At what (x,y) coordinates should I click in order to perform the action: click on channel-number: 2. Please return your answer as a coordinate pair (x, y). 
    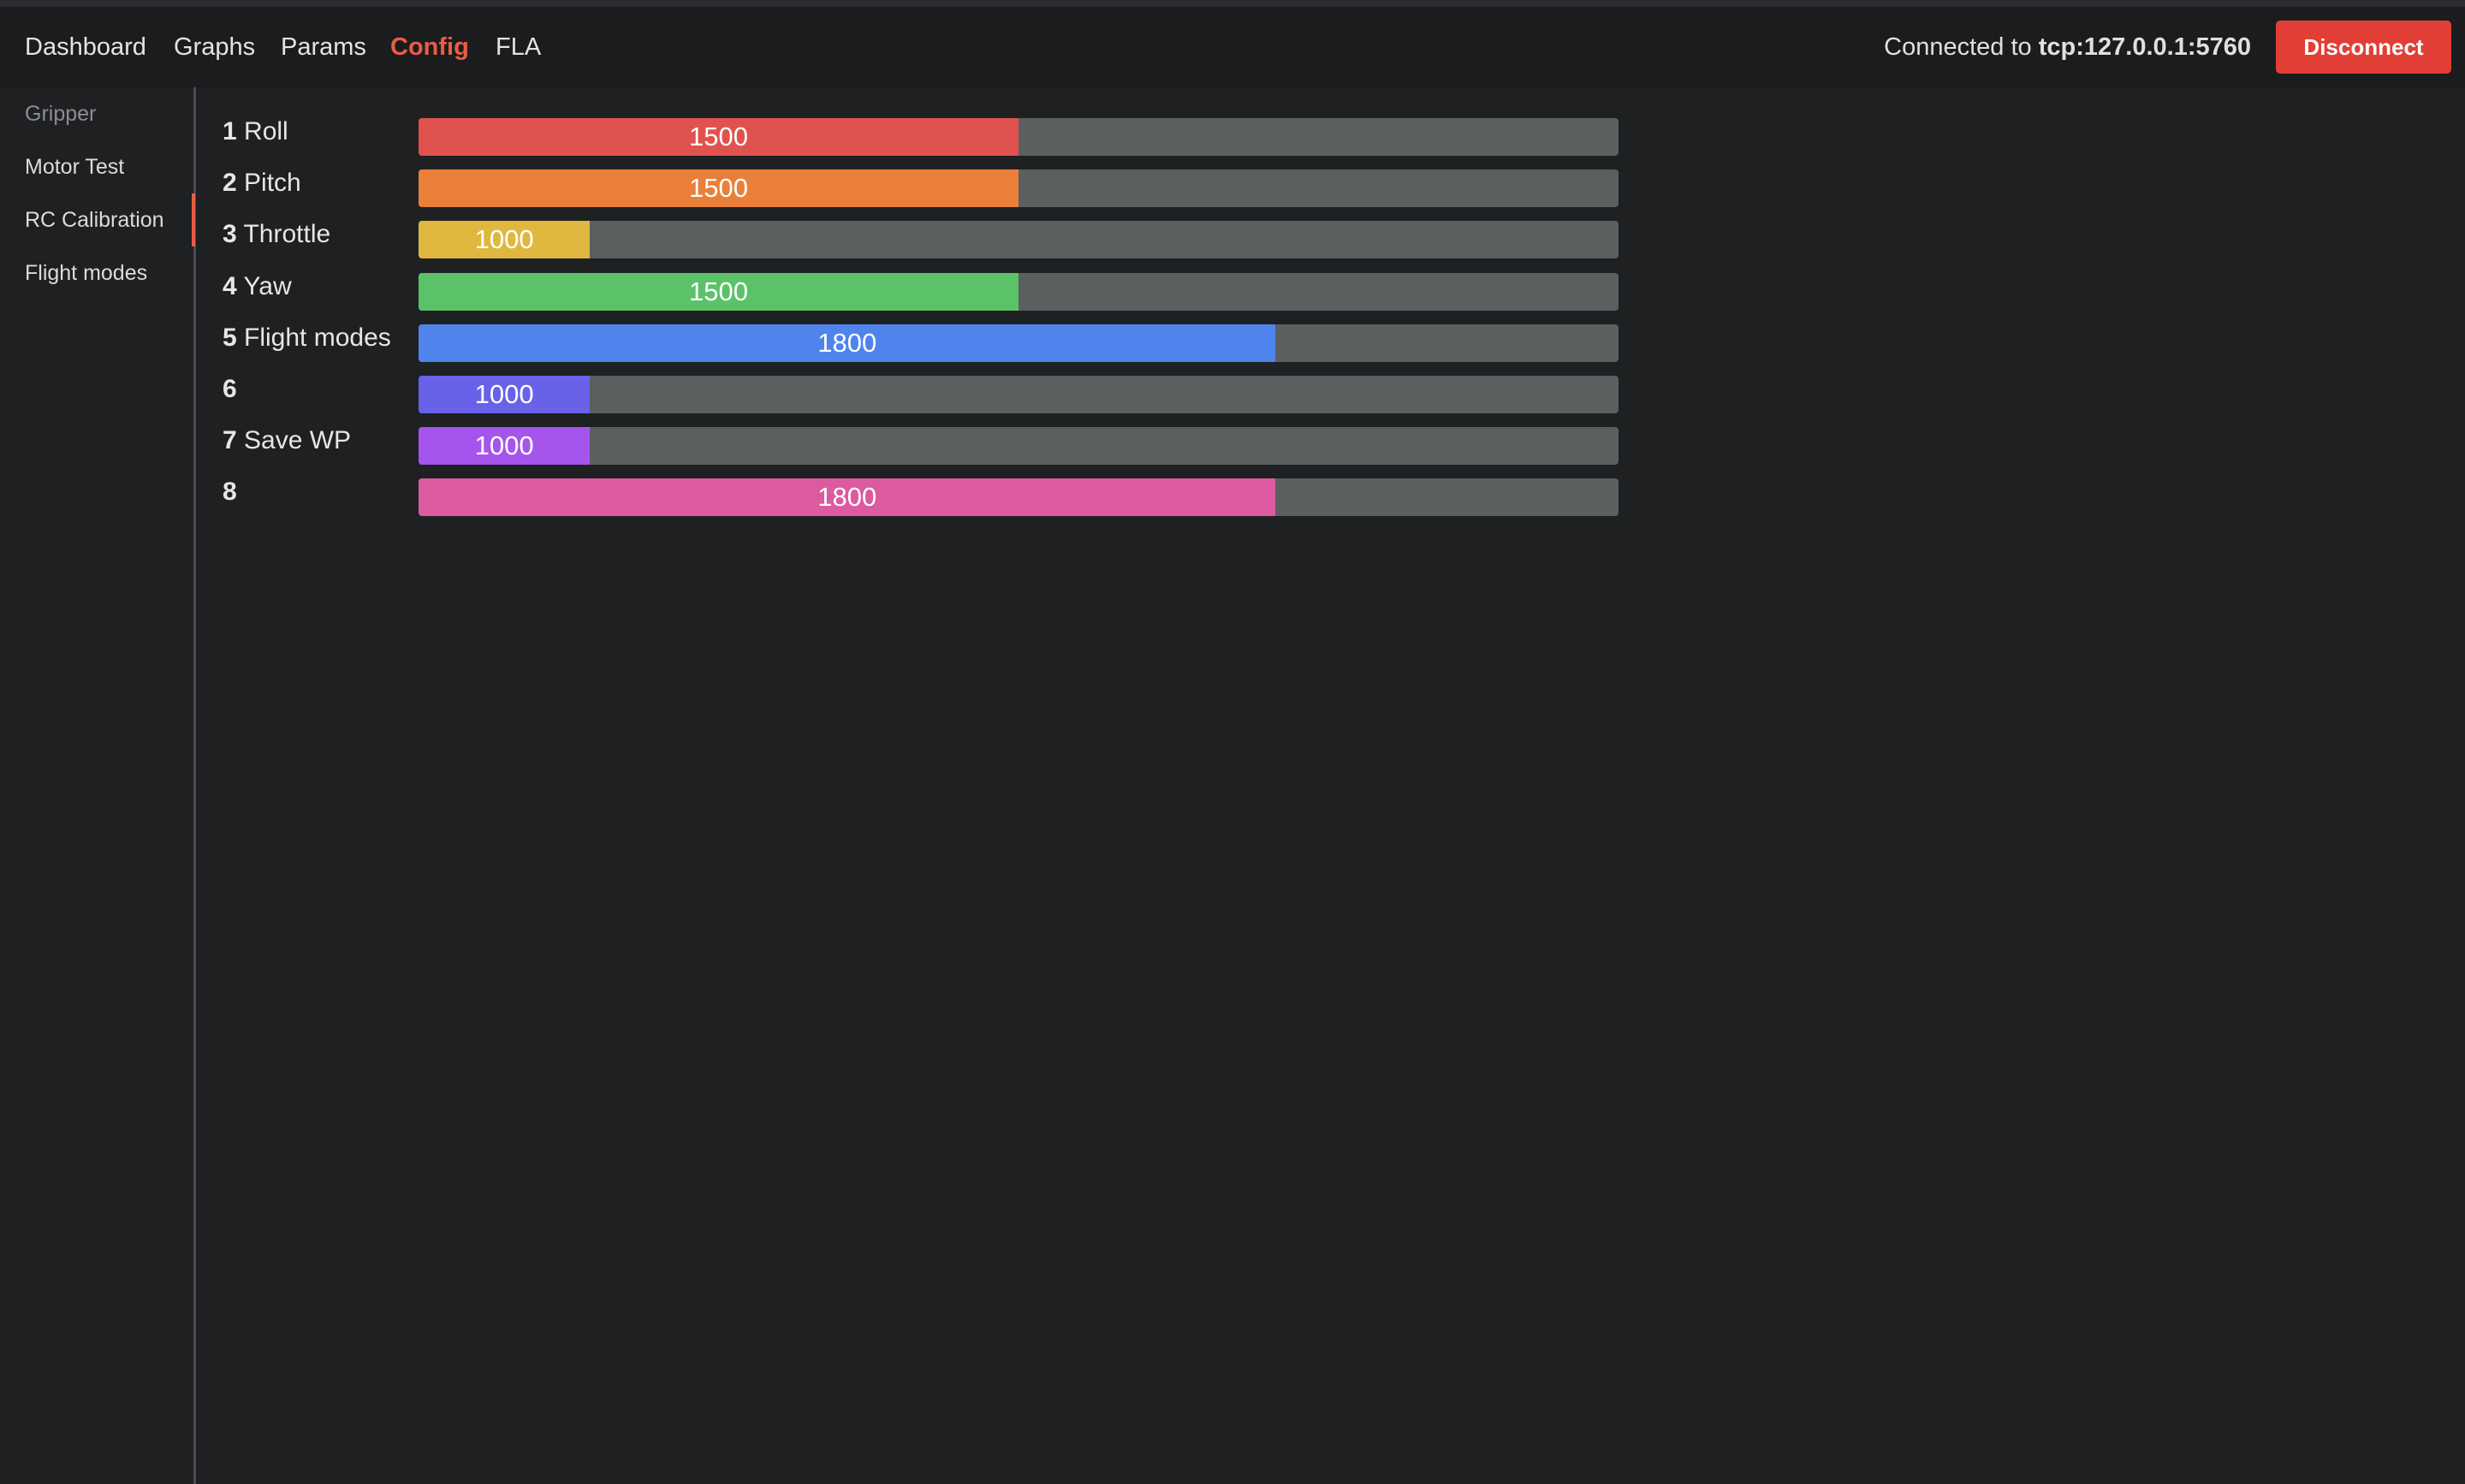
    Looking at the image, I should click on (230, 183).